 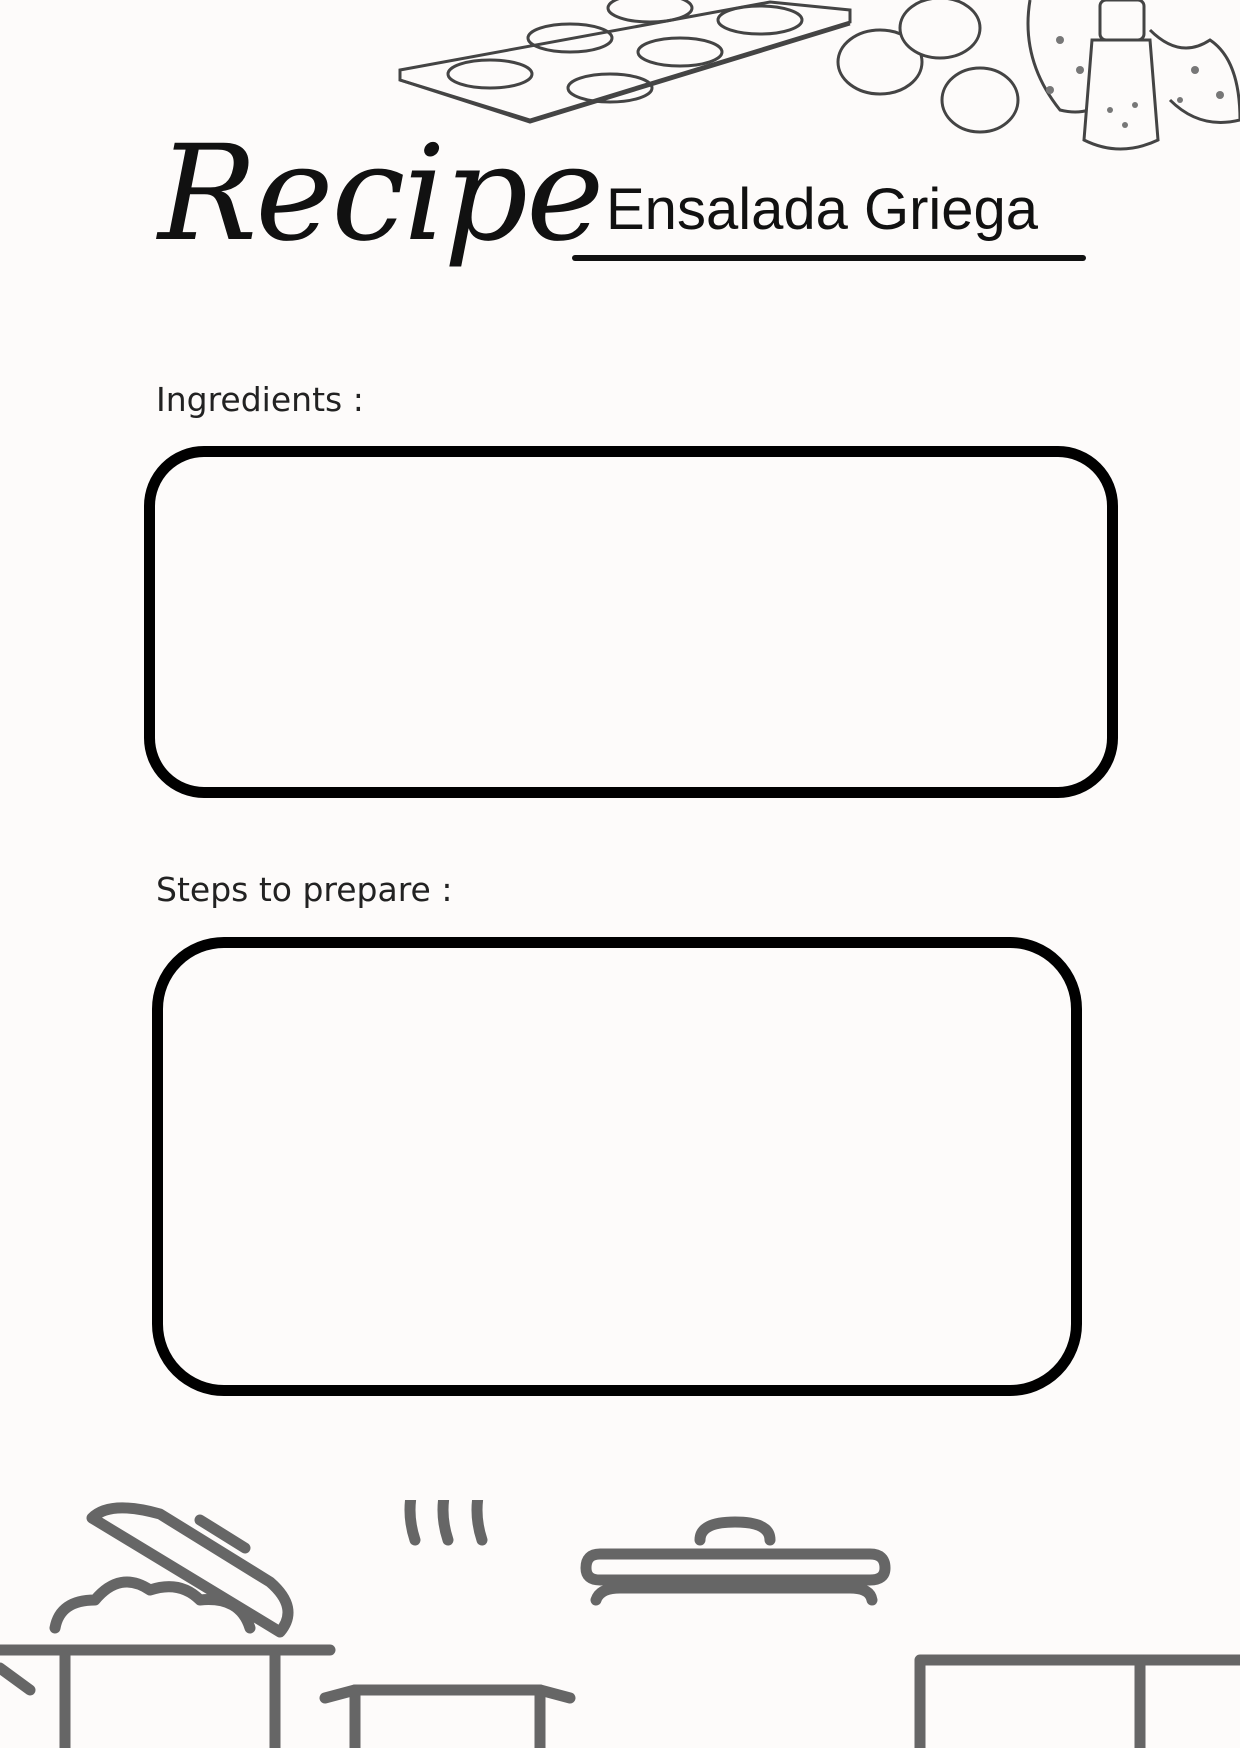 What do you see at coordinates (260, 399) in the screenshot?
I see `ingredients-label: Ingredients :` at bounding box center [260, 399].